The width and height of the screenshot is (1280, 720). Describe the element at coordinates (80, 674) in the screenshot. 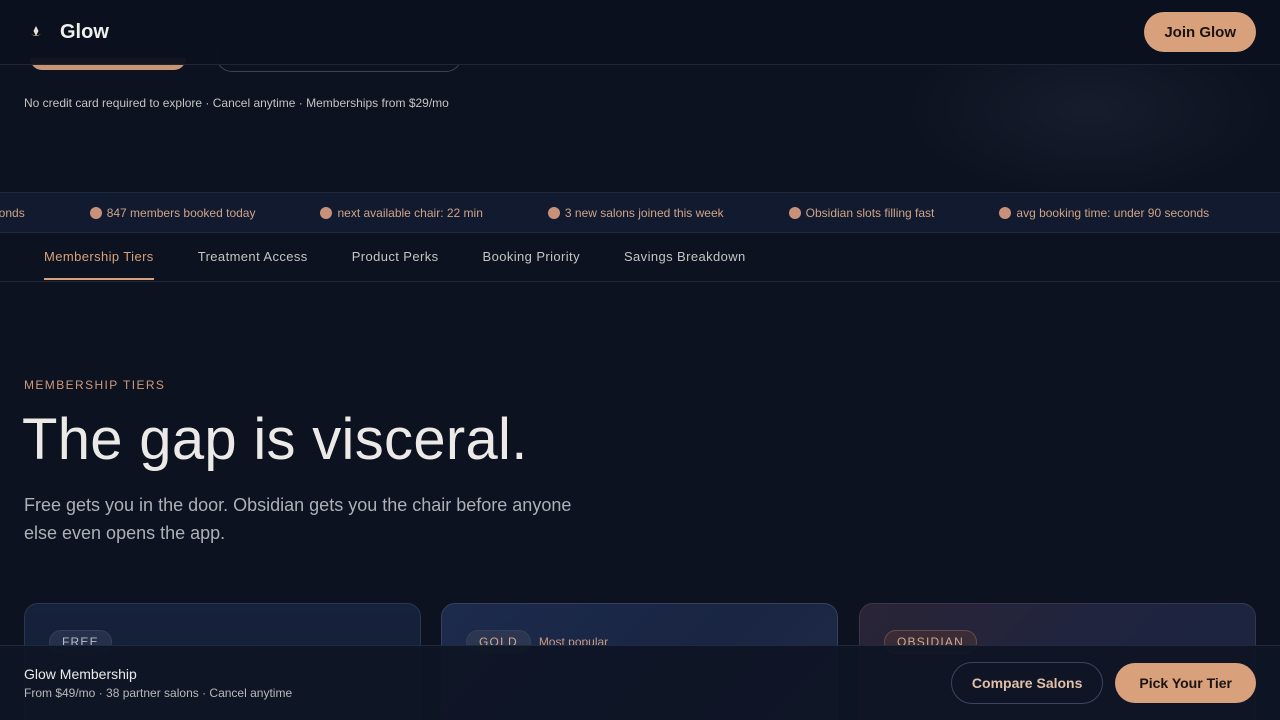

I see `membership-title: Glow Membership` at that location.